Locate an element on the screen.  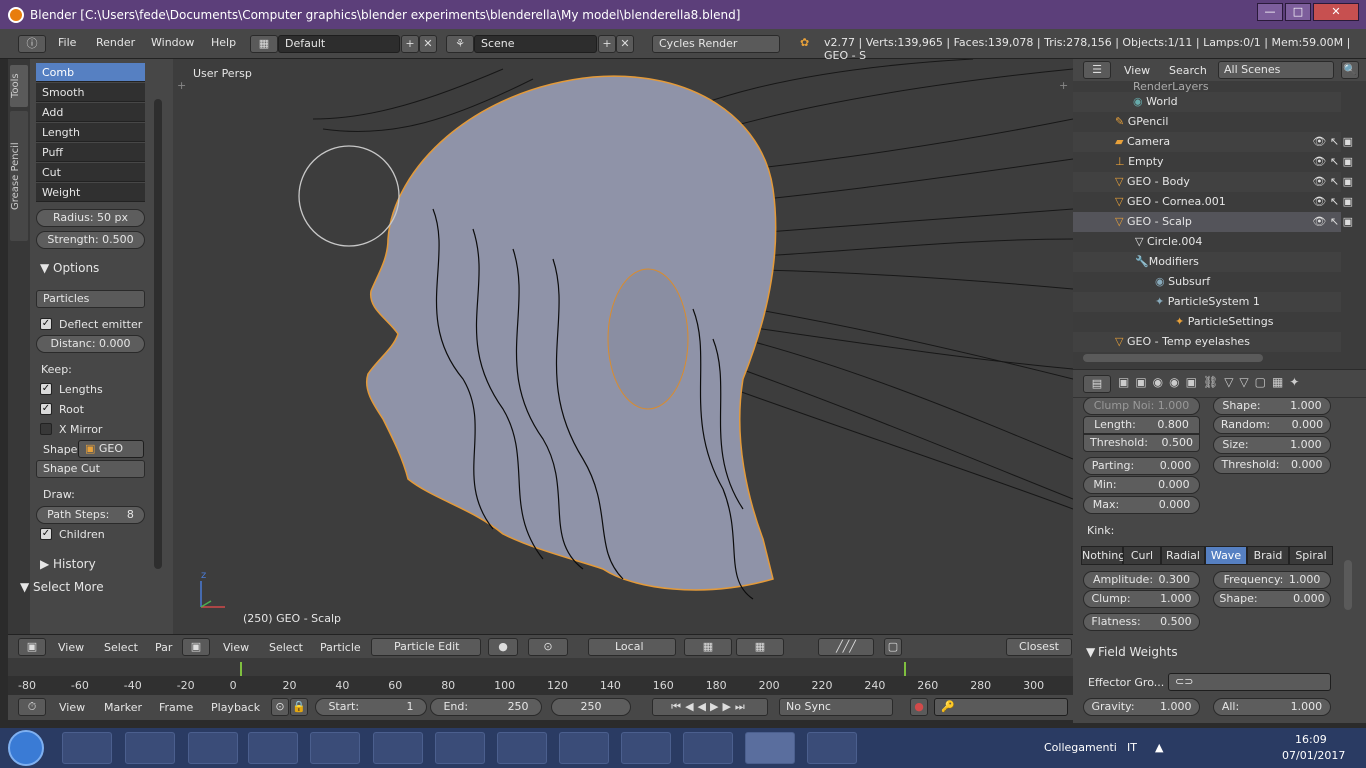
tab-tools: Tools is located at coordinates (19, 86).